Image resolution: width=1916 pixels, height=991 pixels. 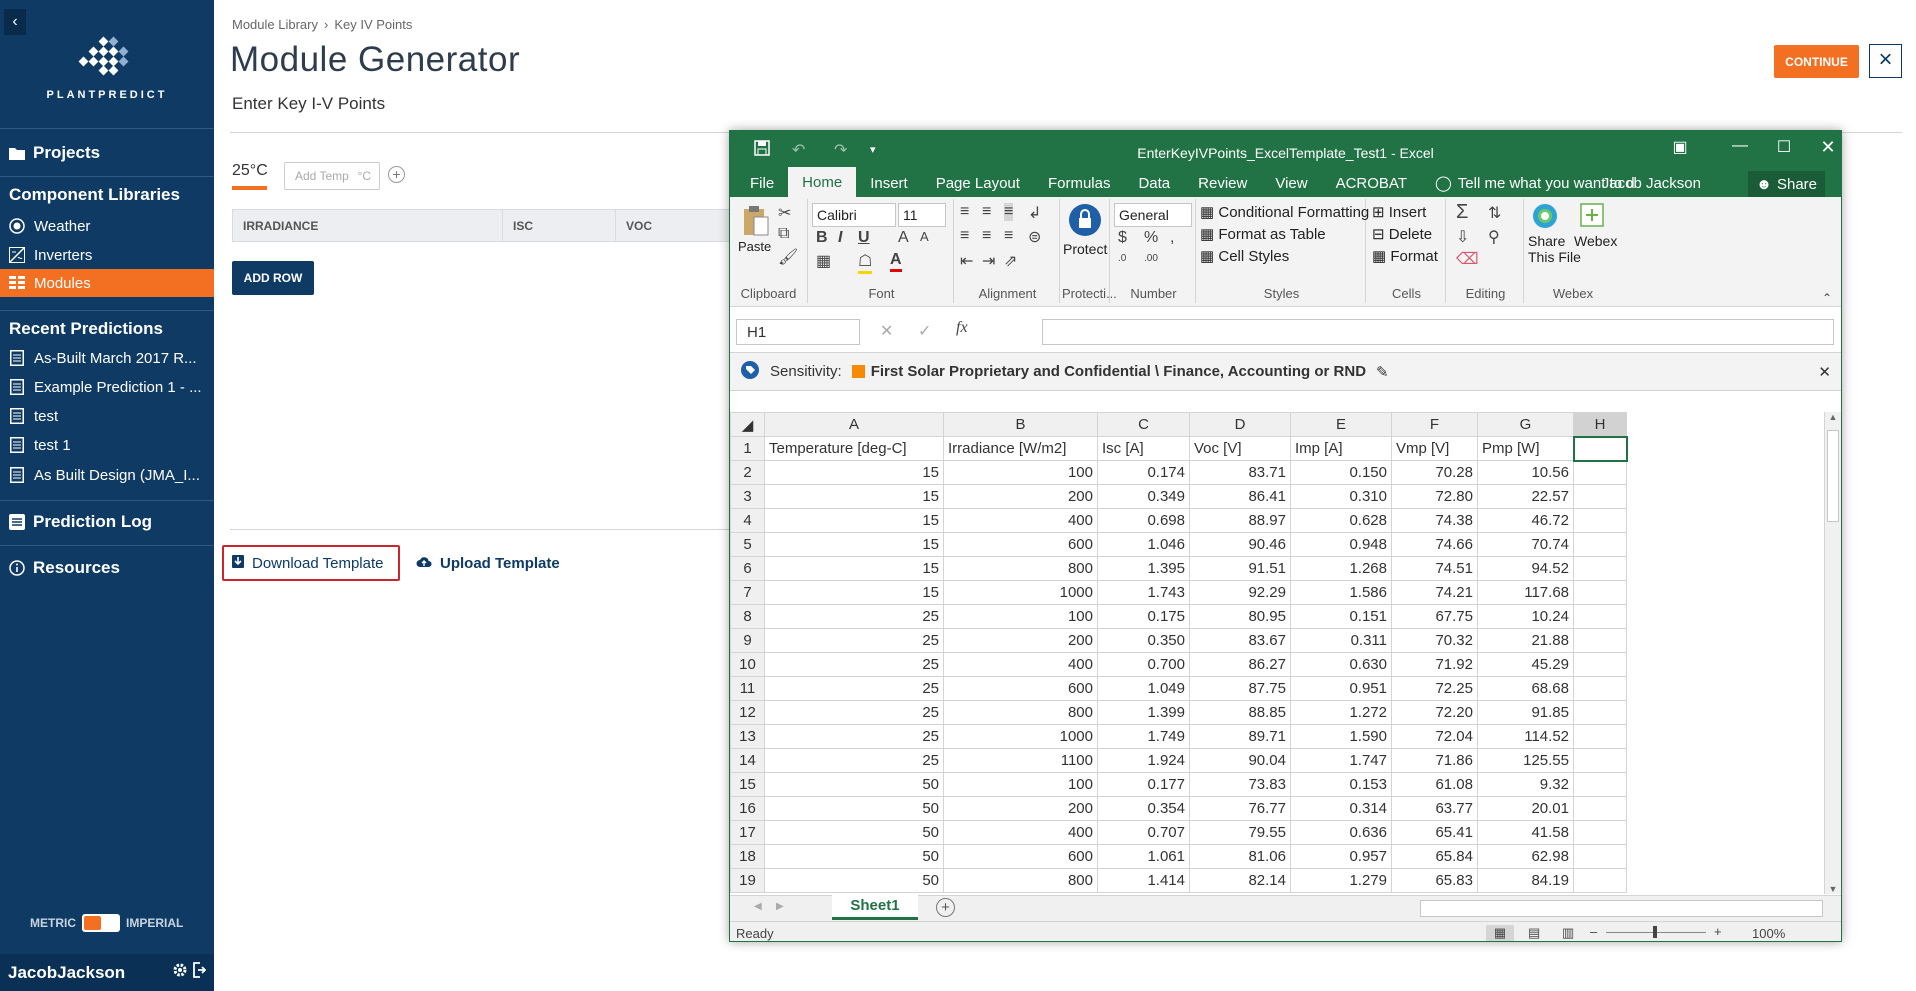 I want to click on percent-icon: %, so click(x=1151, y=238).